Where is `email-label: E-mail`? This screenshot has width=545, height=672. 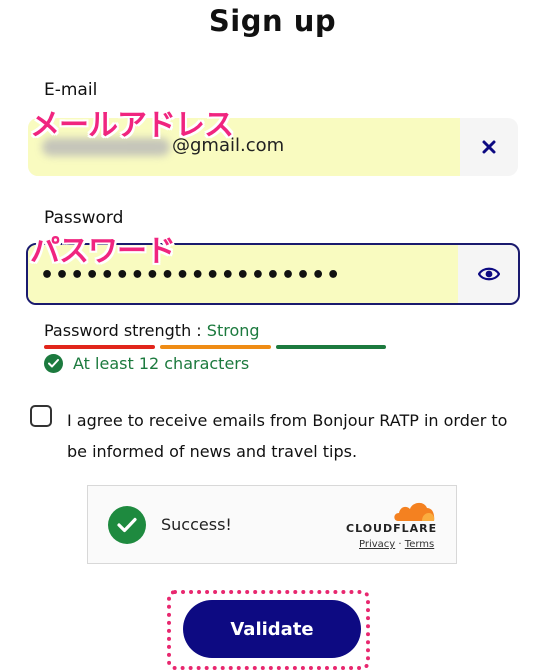 email-label: E-mail is located at coordinates (71, 90).